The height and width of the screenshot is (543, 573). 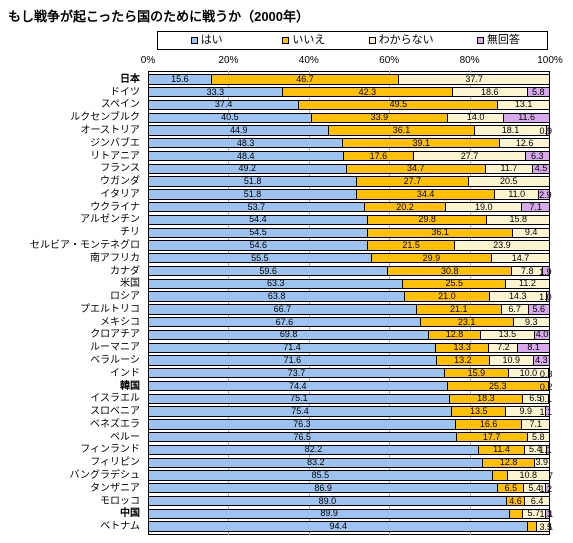 I want to click on bar-value-label: 5.6, so click(x=539, y=308).